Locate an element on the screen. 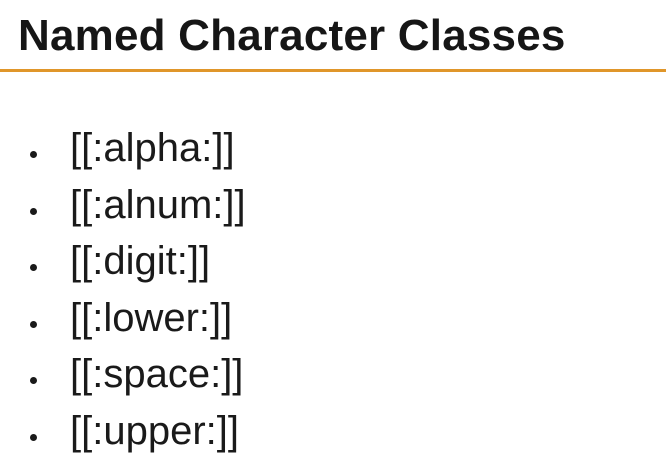 This screenshot has height=470, width=666. bullet-text: [[:digit:]] is located at coordinates (140, 261).